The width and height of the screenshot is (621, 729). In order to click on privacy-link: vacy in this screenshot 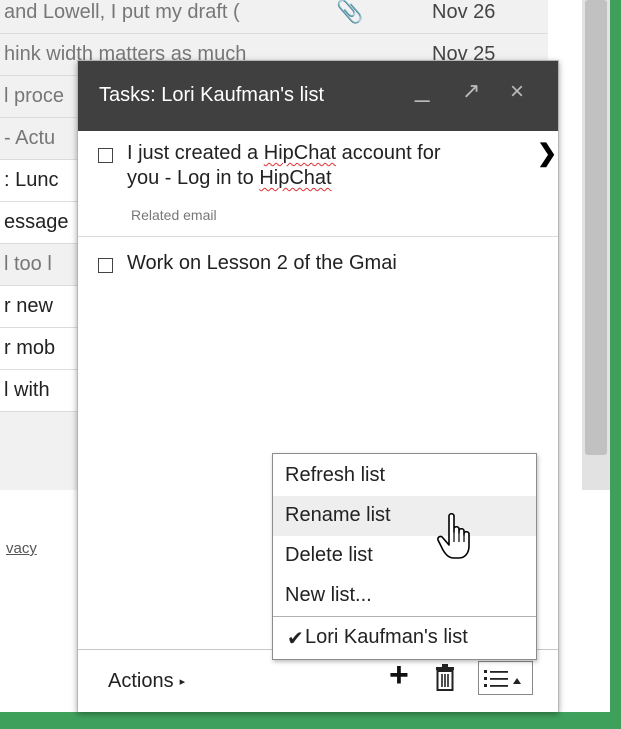, I will do `click(21, 548)`.